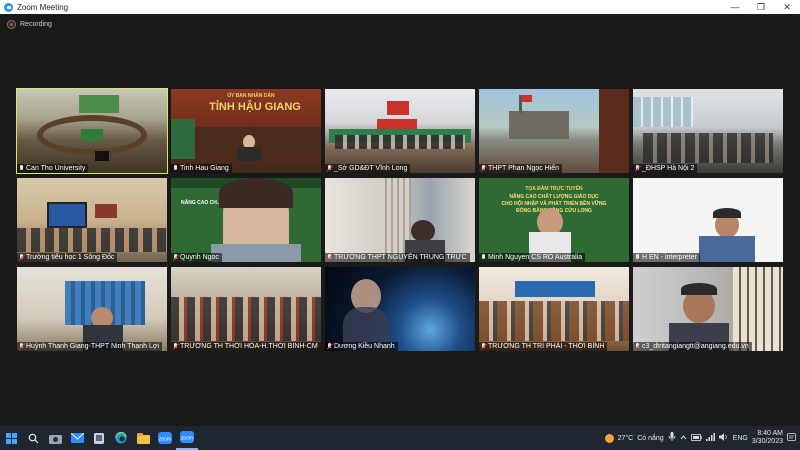 The height and width of the screenshot is (450, 800). What do you see at coordinates (770, 433) in the screenshot?
I see `clock-time: 8:40 AM` at bounding box center [770, 433].